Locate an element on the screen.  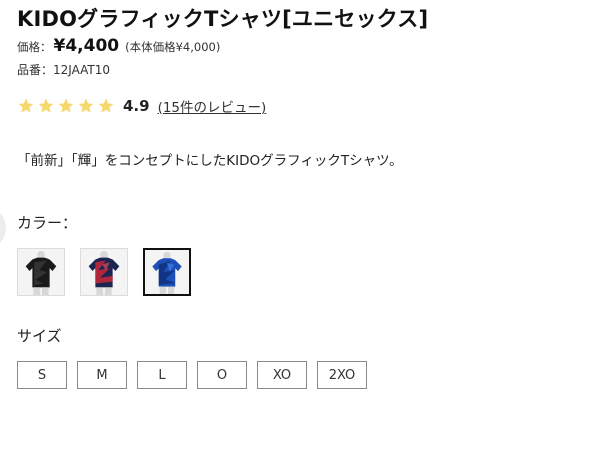
rating-stars is located at coordinates (67, 106).